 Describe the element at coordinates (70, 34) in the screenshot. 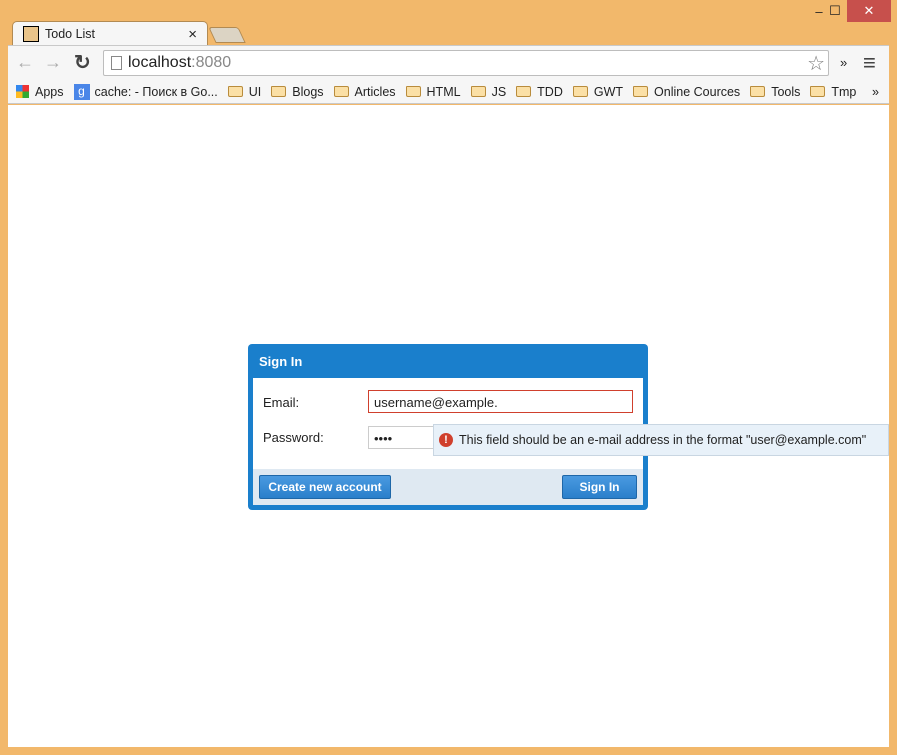

I see `tab-title: Todo List` at that location.